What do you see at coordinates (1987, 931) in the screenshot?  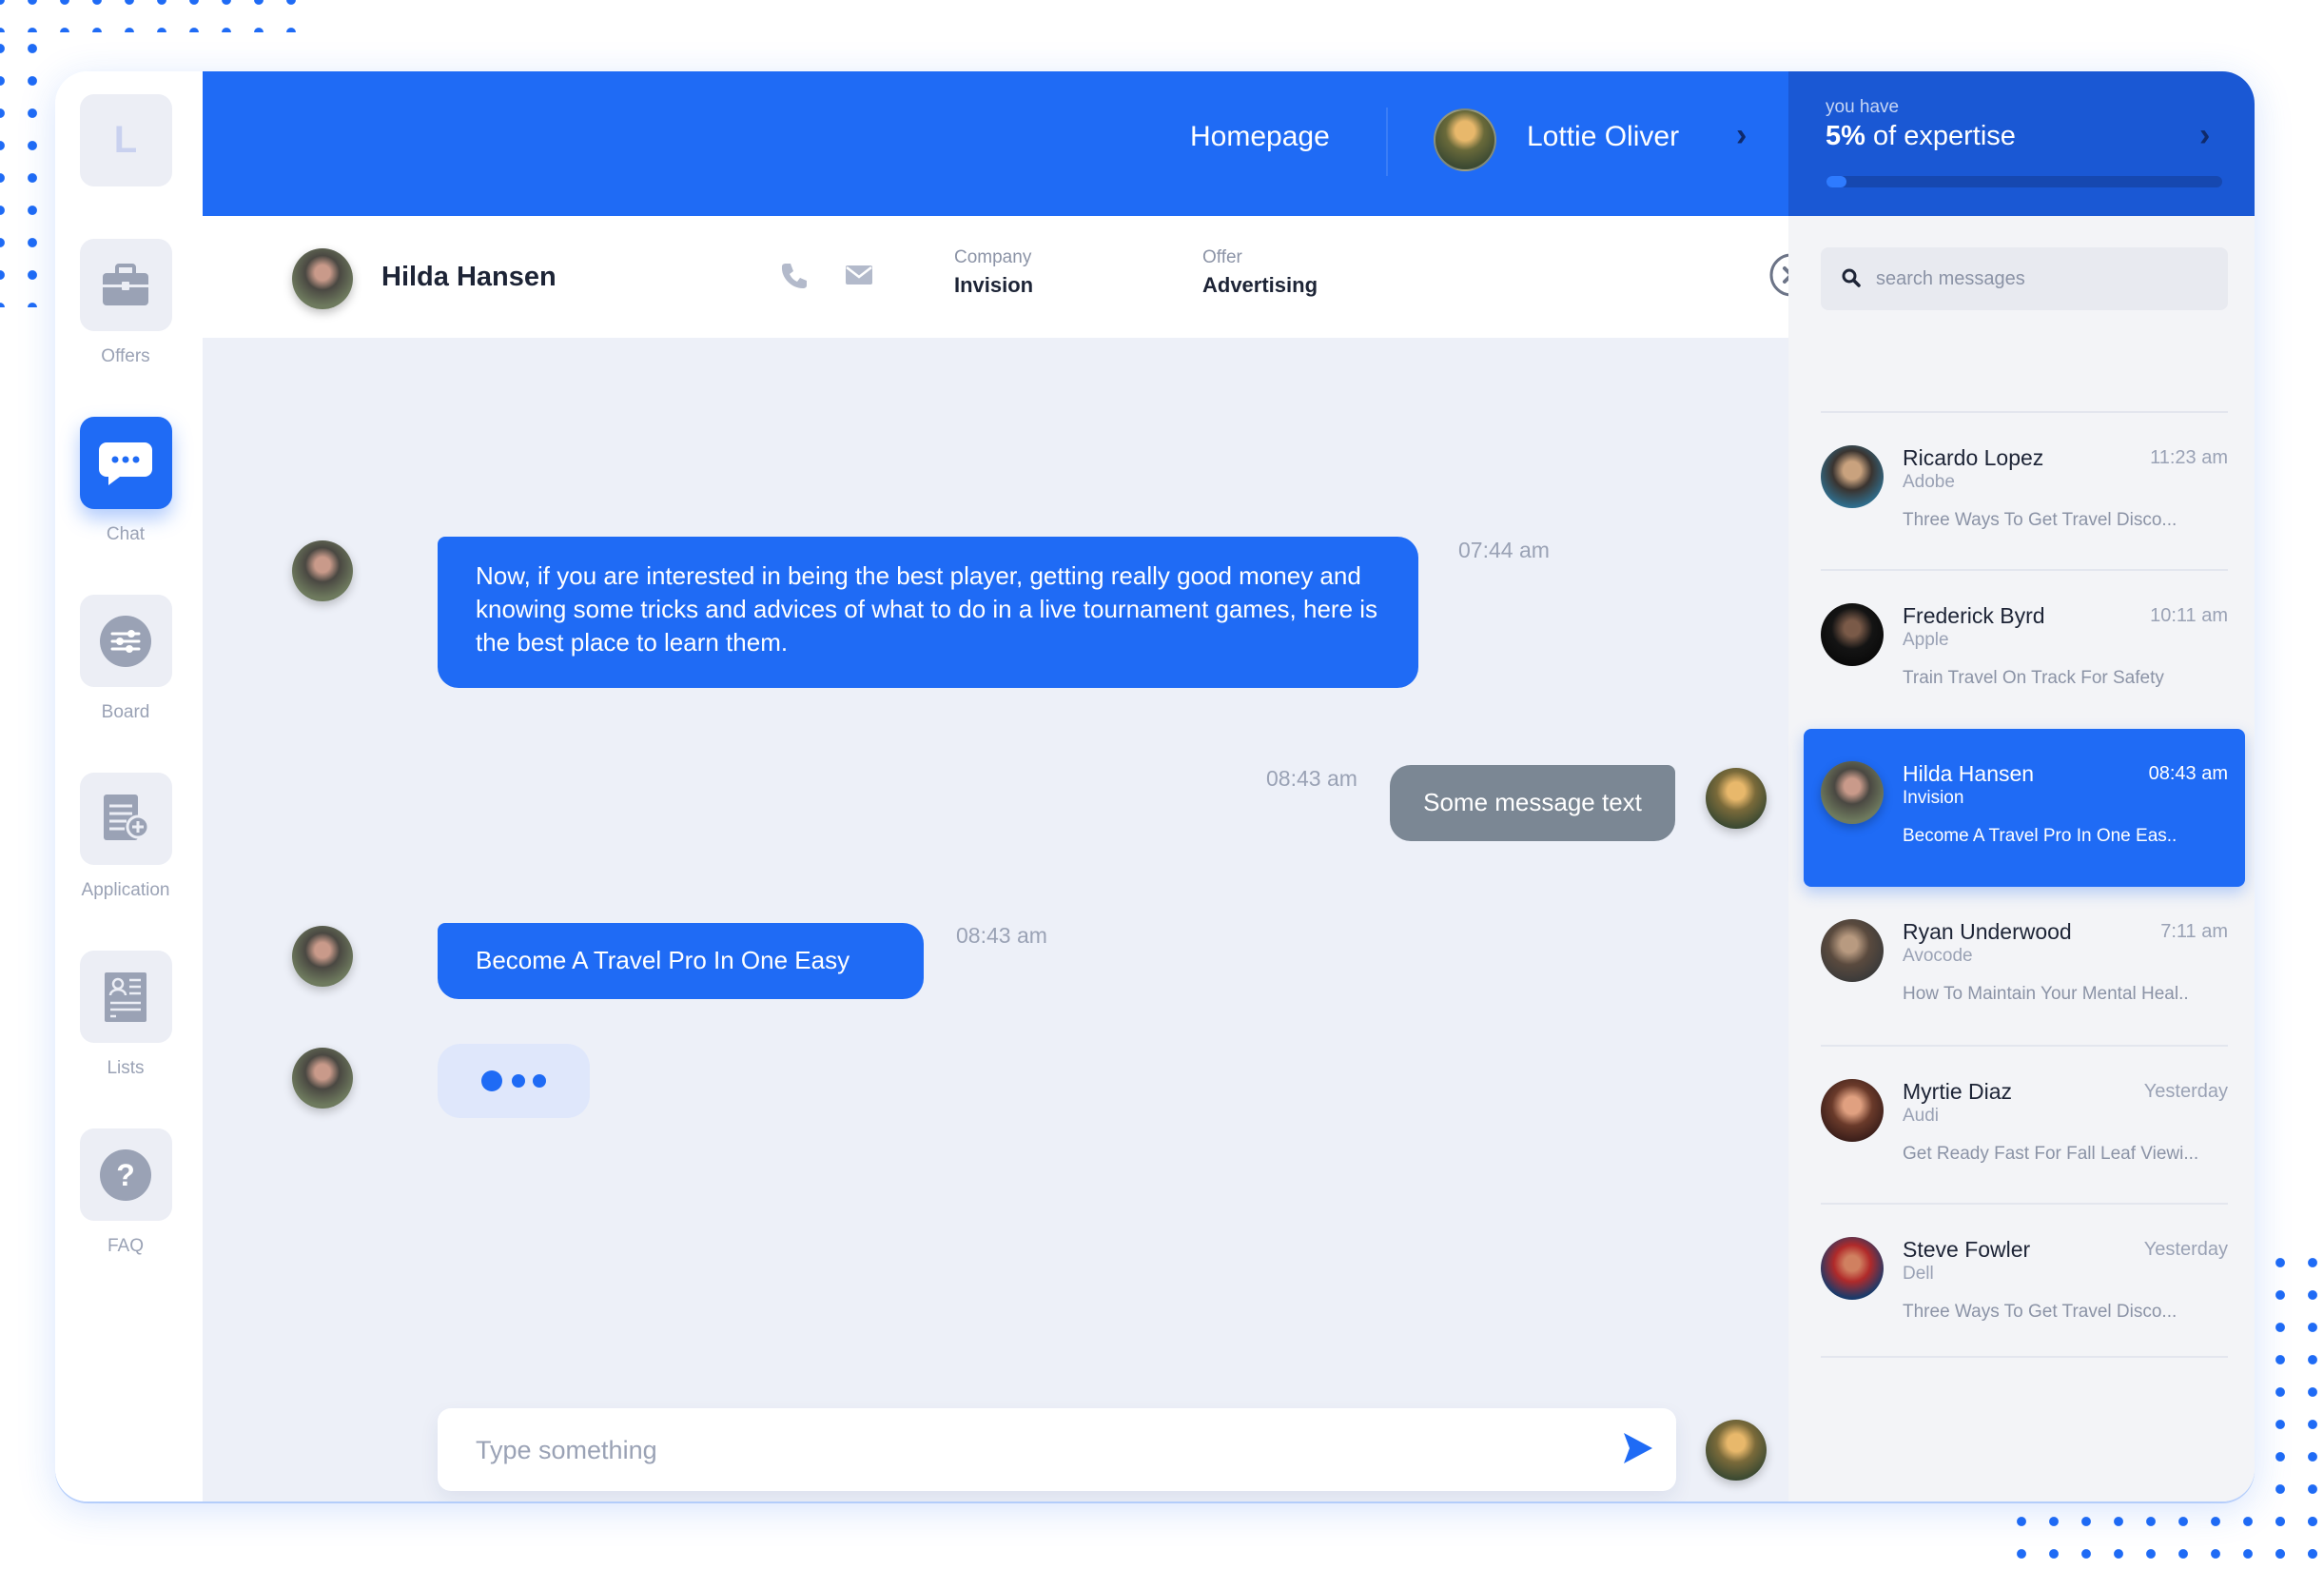 I see `conversation-name: Ryan Underwood` at bounding box center [1987, 931].